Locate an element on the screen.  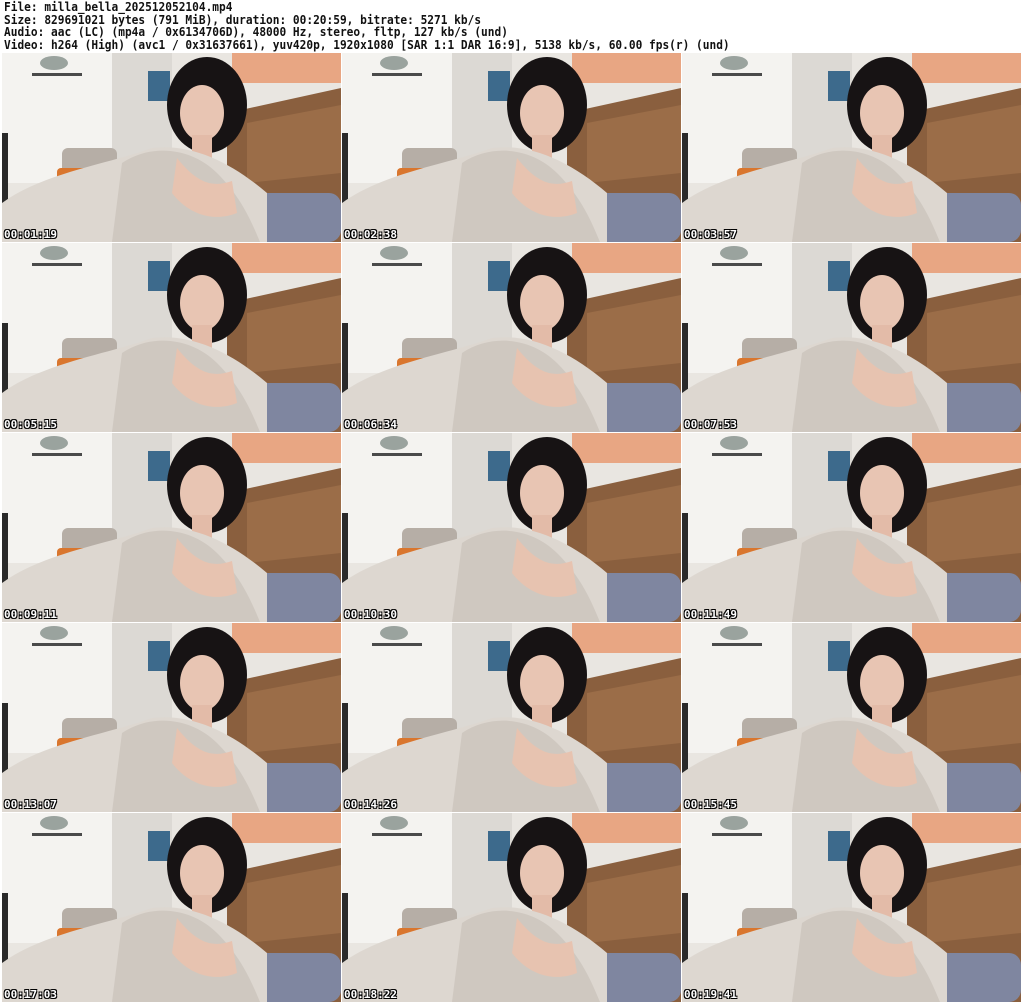
video-frame-thumbnail: 00:17:03 is located at coordinates (171, 907).